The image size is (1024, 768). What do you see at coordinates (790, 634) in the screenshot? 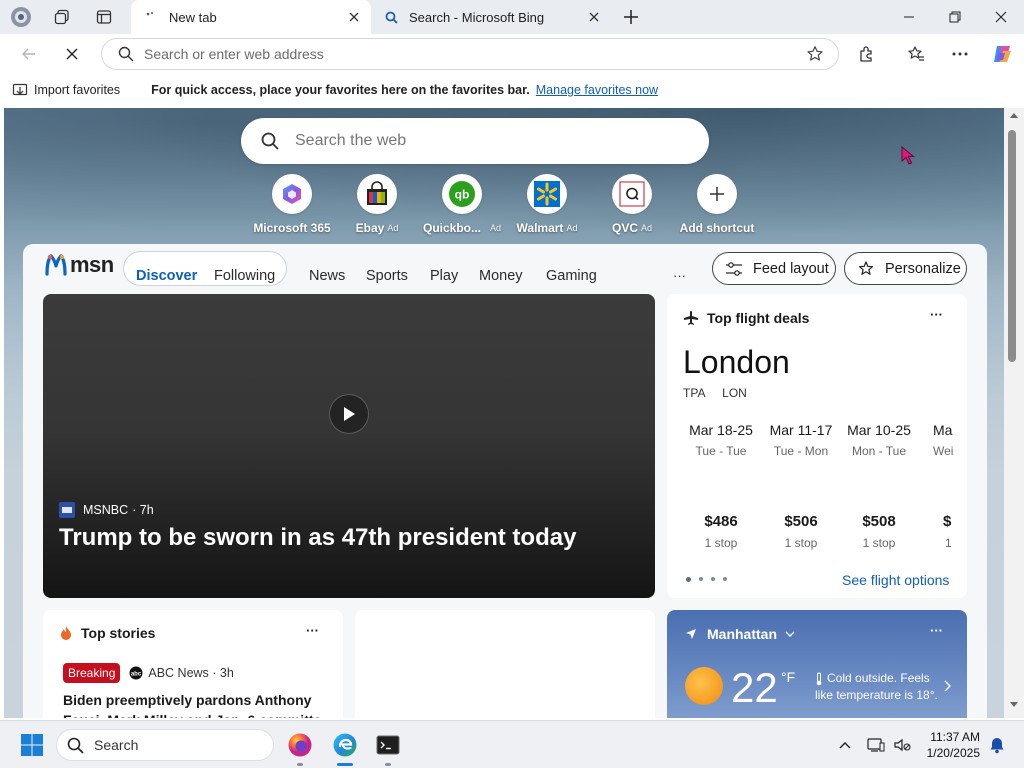
I see `chevron-down-icon` at bounding box center [790, 634].